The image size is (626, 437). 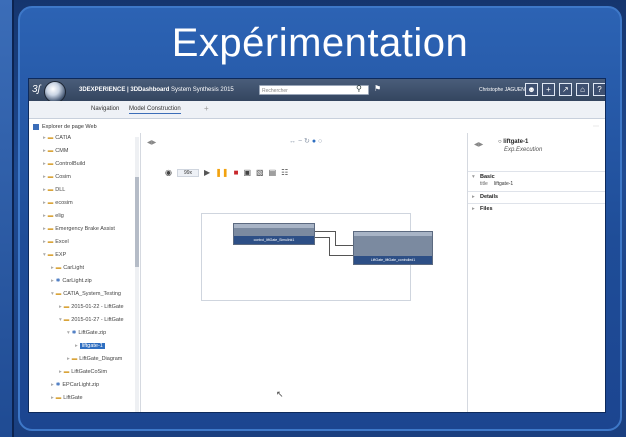 I want to click on section-details: ▸ Details, so click(x=536, y=196).